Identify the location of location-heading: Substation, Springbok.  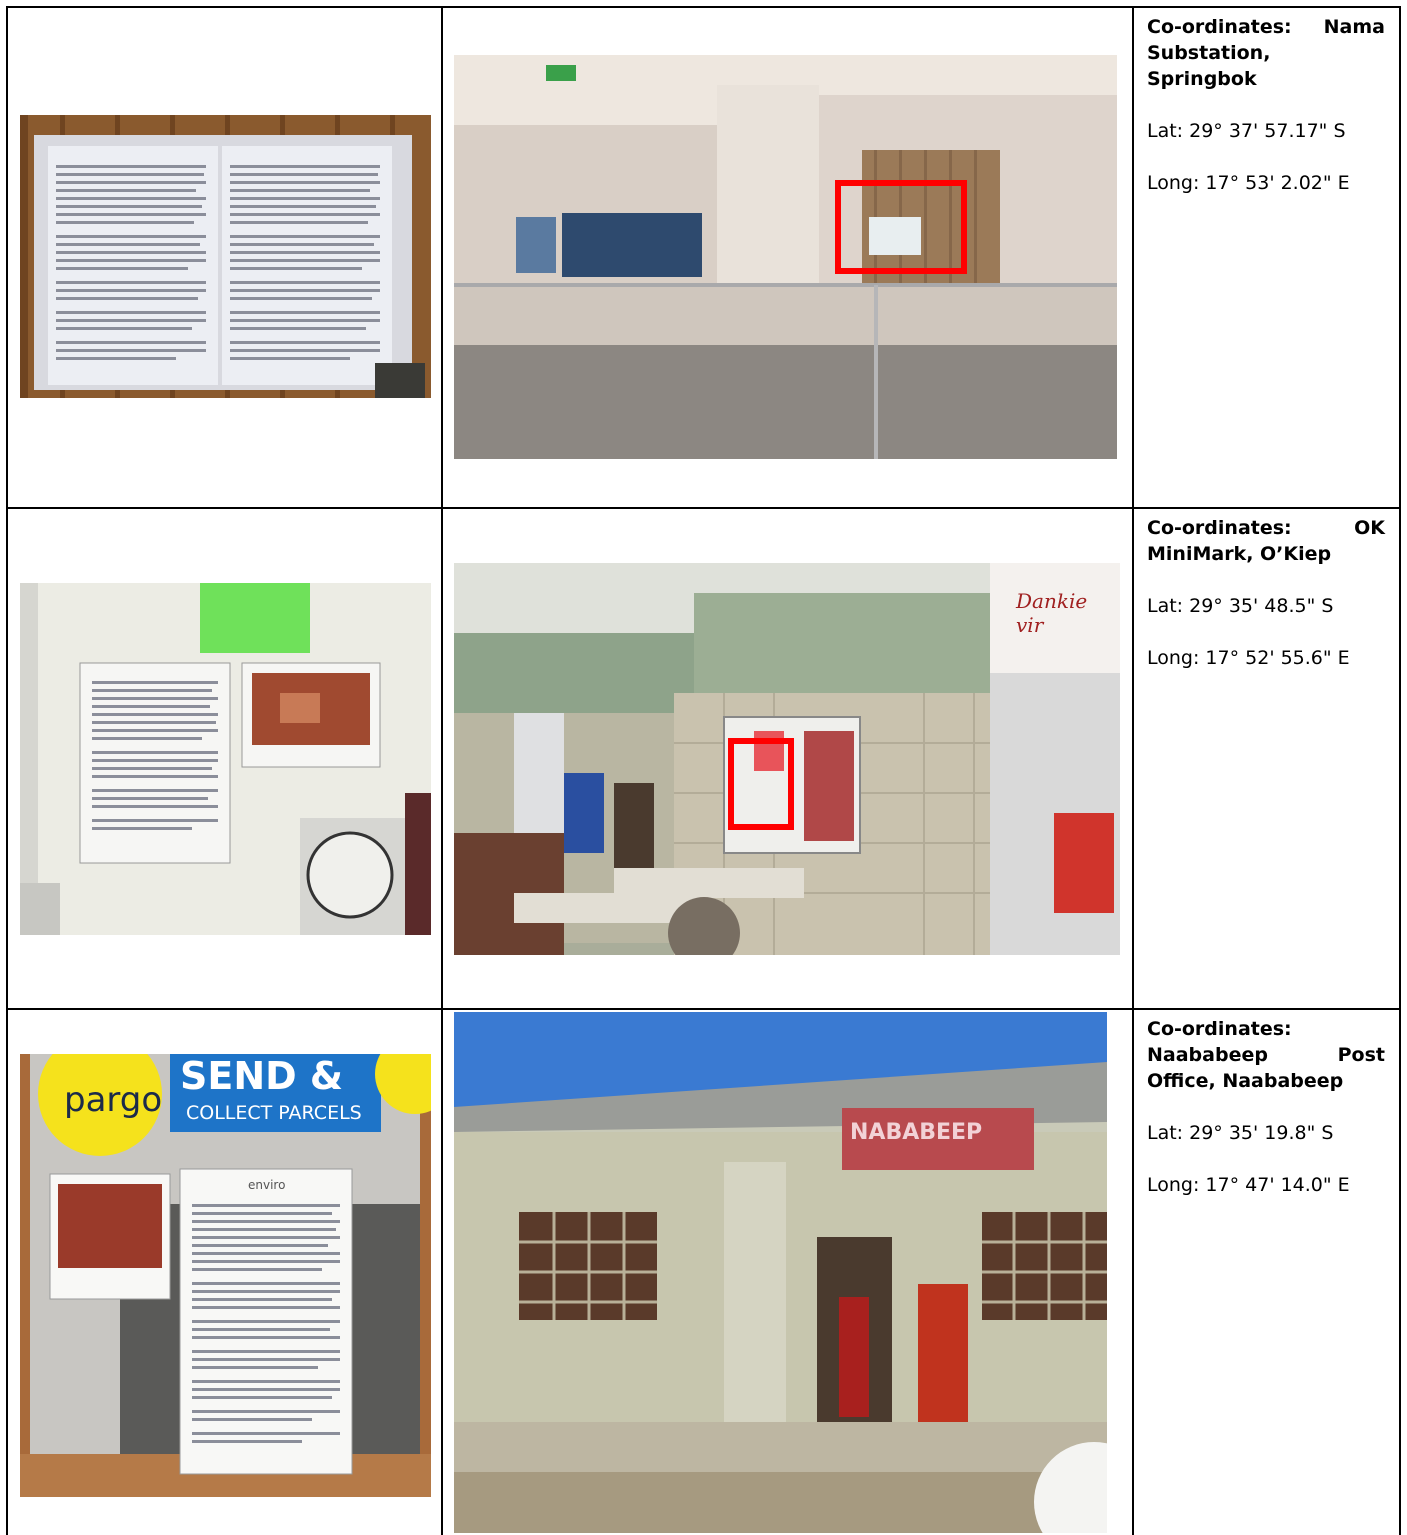
(1209, 66).